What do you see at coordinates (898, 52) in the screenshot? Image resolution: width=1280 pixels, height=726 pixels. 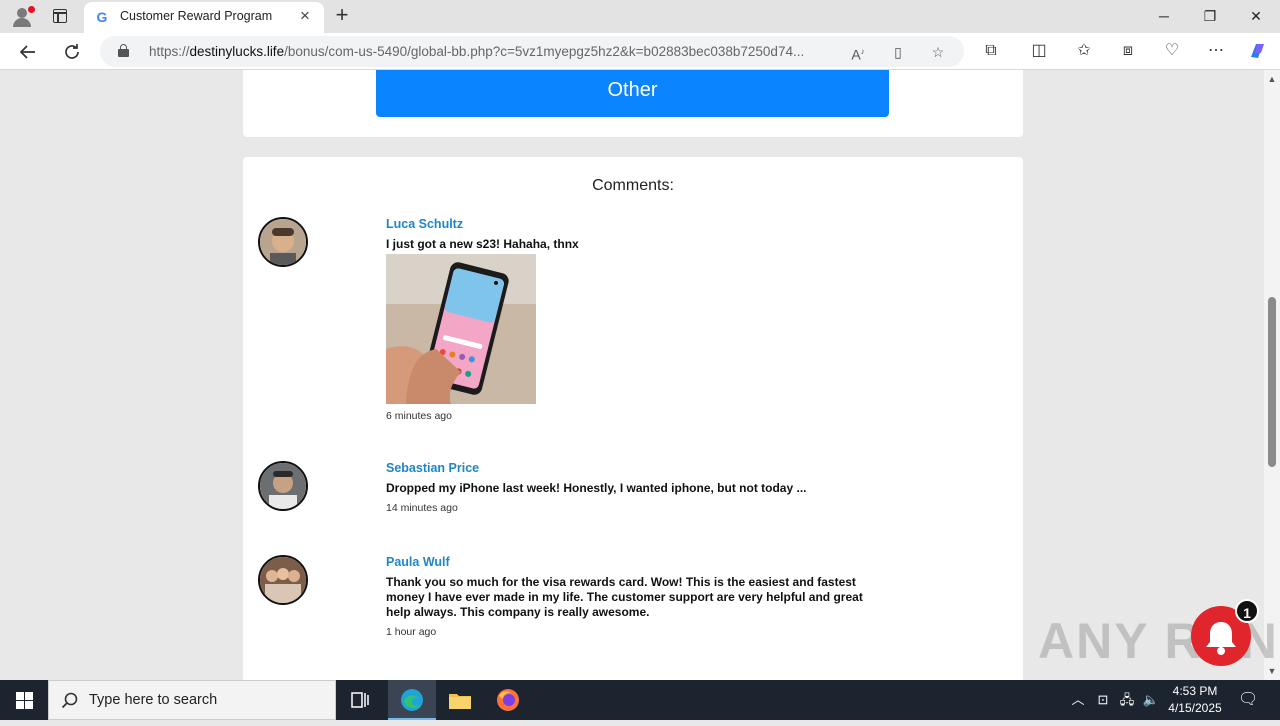 I see `immersive-reader-icon: ▯` at bounding box center [898, 52].